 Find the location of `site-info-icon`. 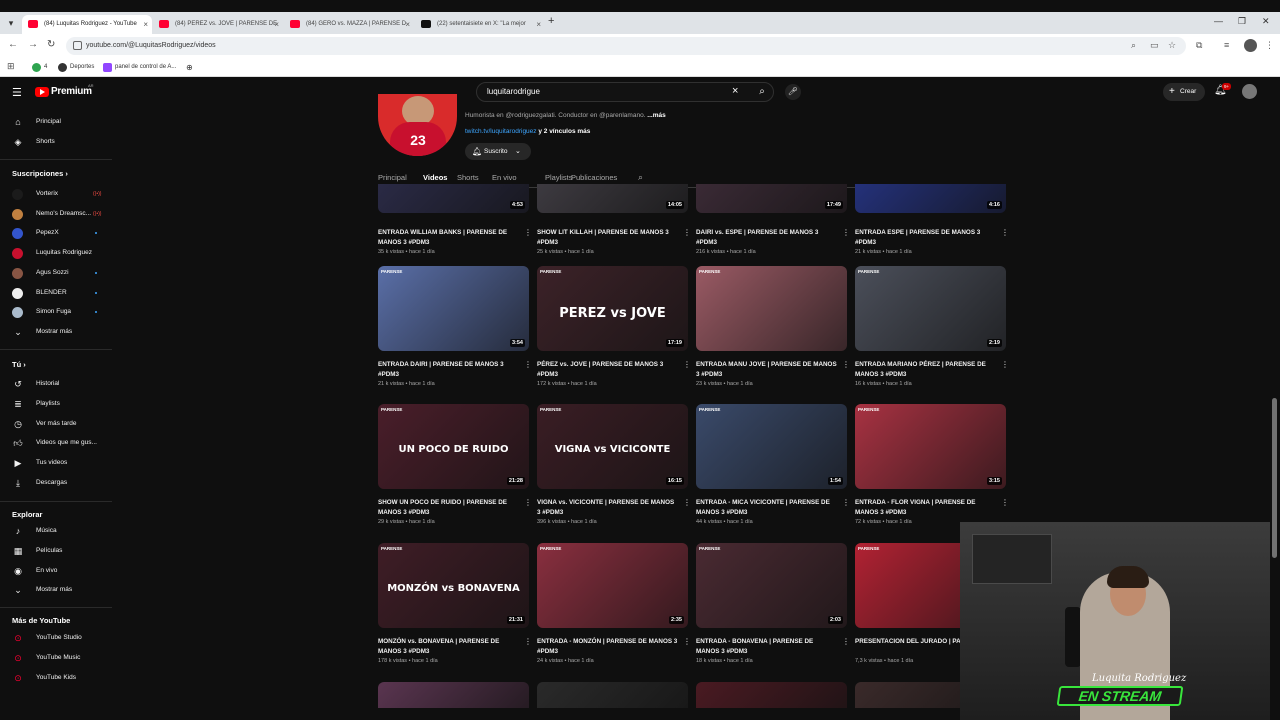

site-info-icon is located at coordinates (77, 45).